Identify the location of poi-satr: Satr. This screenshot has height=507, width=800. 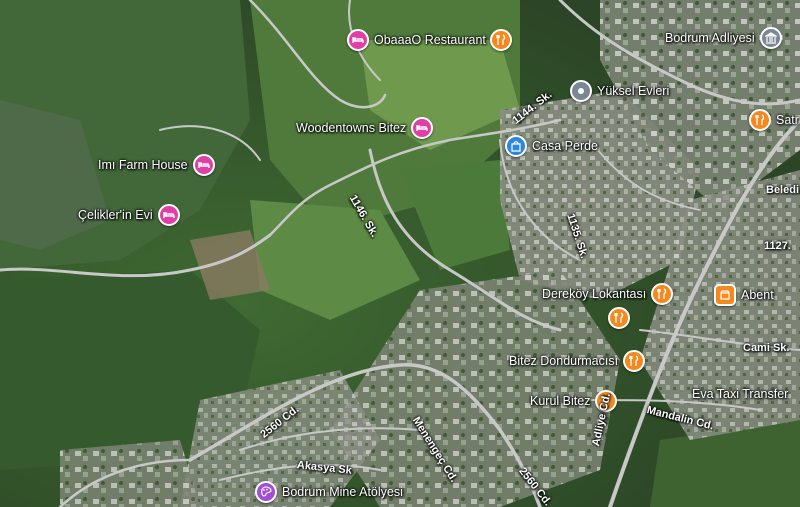
(774, 120).